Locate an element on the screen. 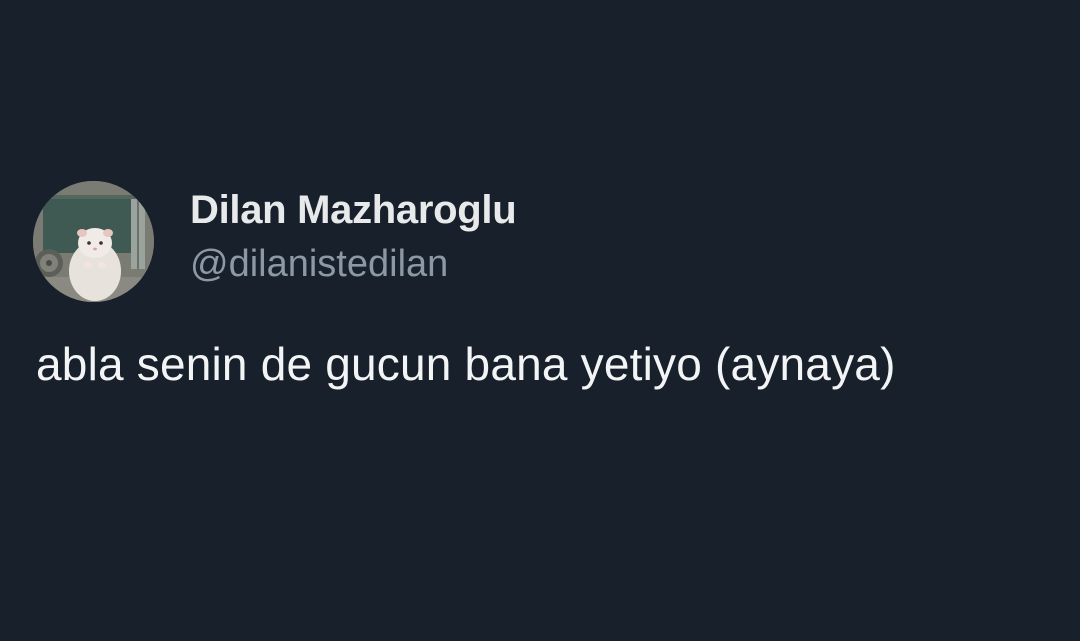  user-handle: @dilanistedilan is located at coordinates (319, 264).